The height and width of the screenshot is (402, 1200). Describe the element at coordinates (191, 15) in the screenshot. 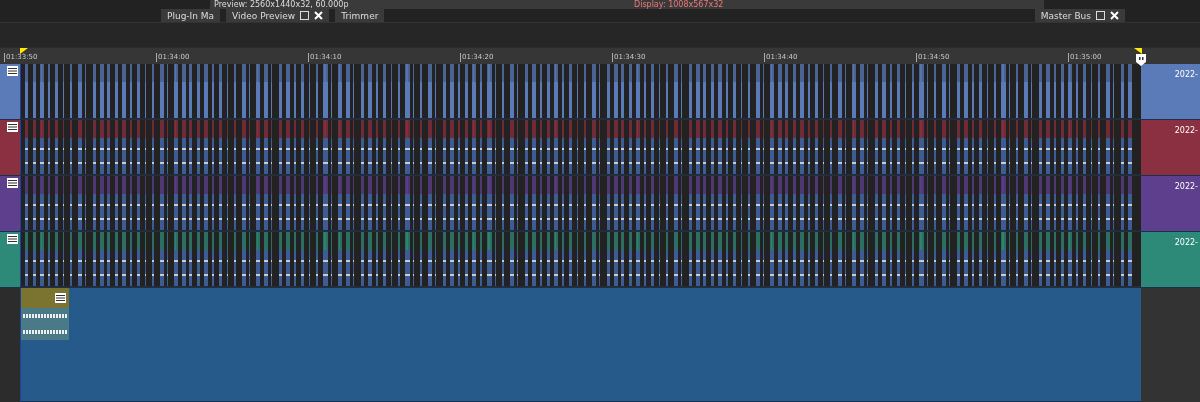

I see `dock-tab: Plug-In Ma` at that location.